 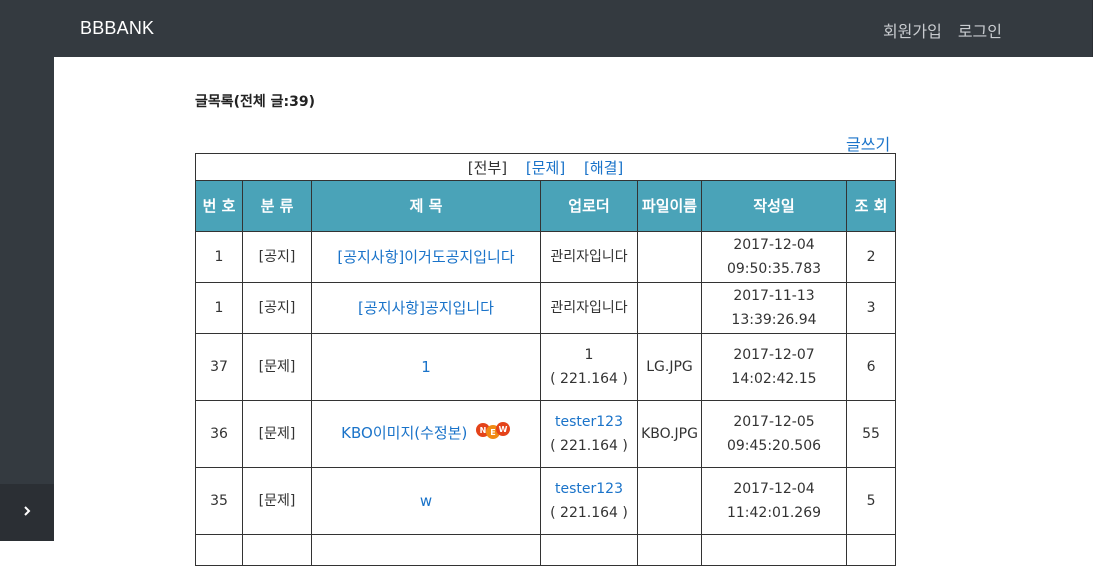 What do you see at coordinates (774, 434) in the screenshot?
I see `row-created: 2017-12-05 09:45:20.506` at bounding box center [774, 434].